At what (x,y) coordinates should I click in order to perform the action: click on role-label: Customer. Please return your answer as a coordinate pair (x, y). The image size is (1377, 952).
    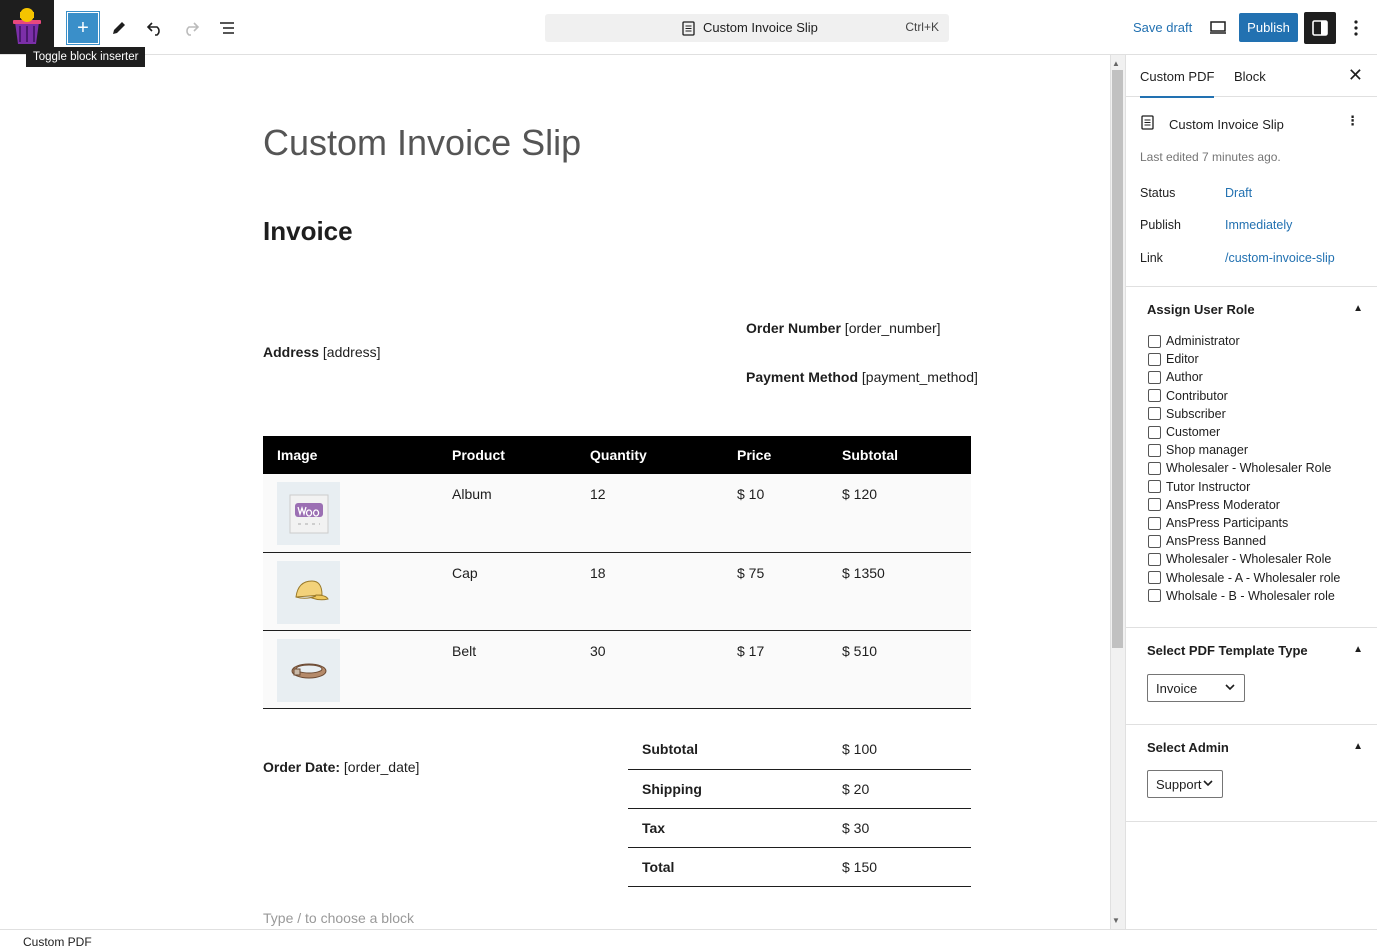
    Looking at the image, I should click on (1193, 432).